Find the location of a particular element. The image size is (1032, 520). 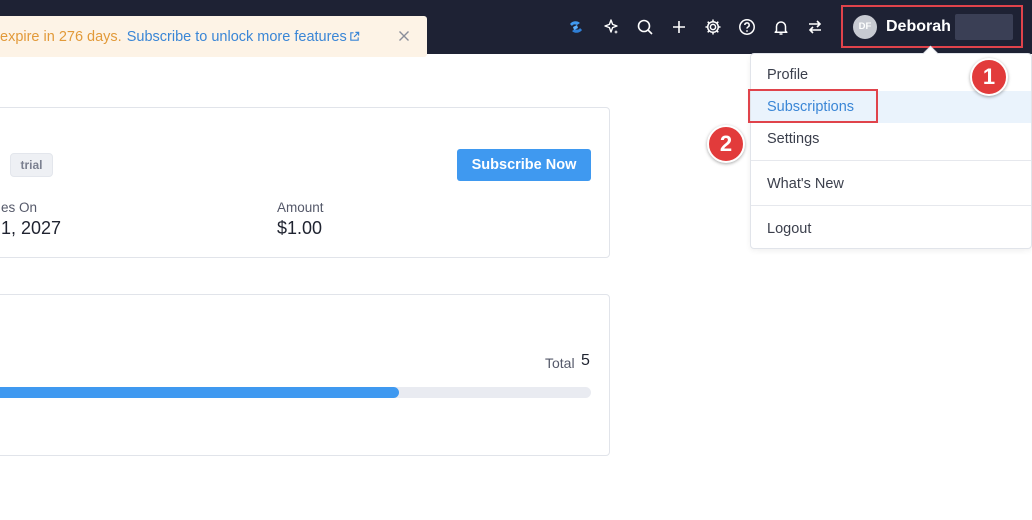

plus-icon is located at coordinates (679, 27).